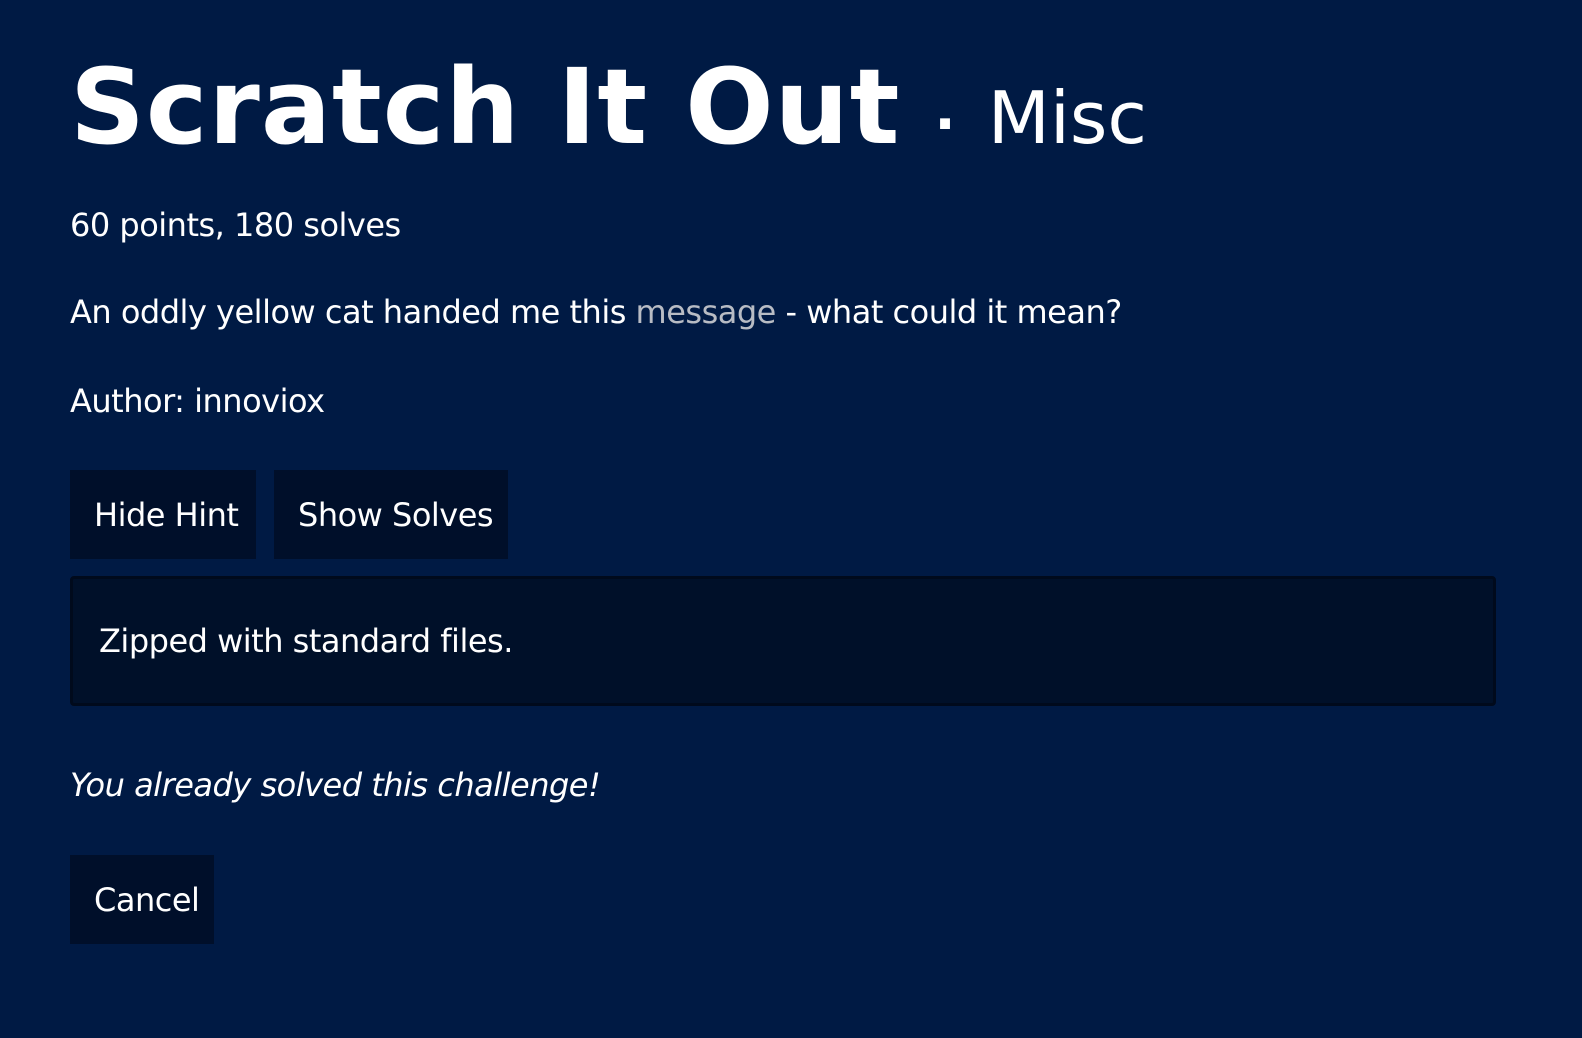  I want to click on hint-box: Zipped with standard files., so click(783, 641).